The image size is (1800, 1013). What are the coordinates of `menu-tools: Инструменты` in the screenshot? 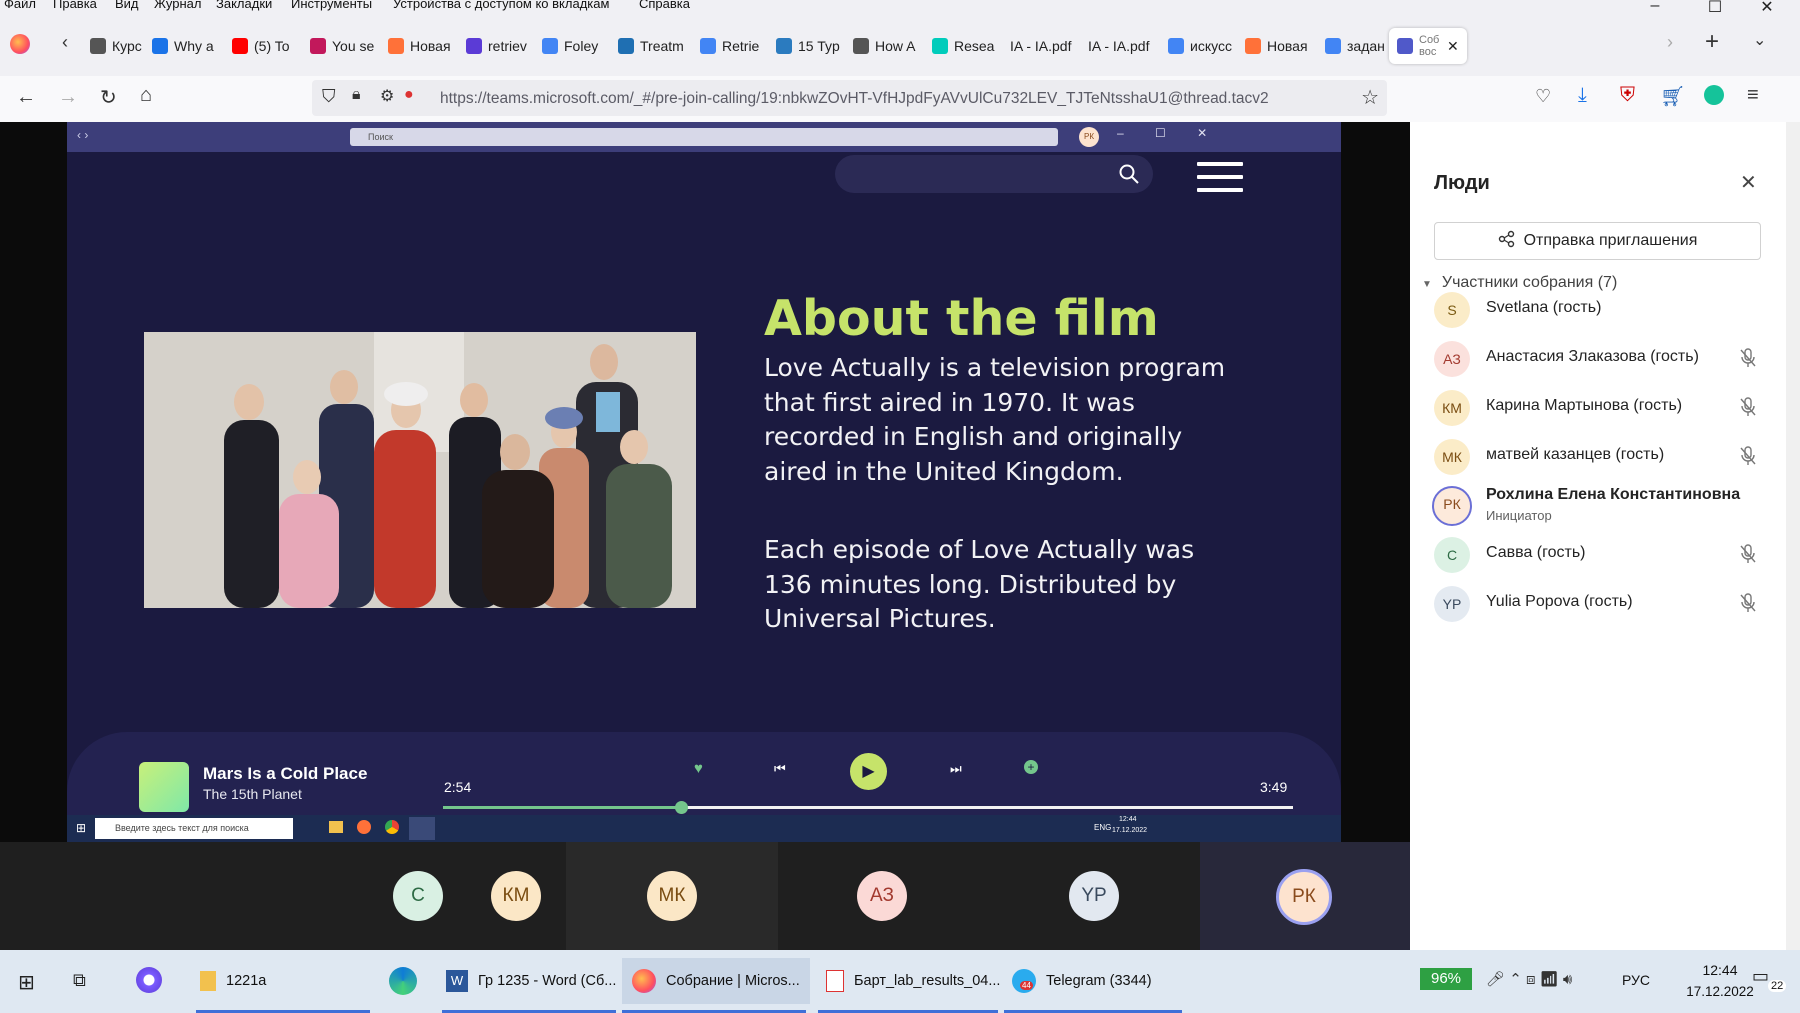 It's located at (331, 5).